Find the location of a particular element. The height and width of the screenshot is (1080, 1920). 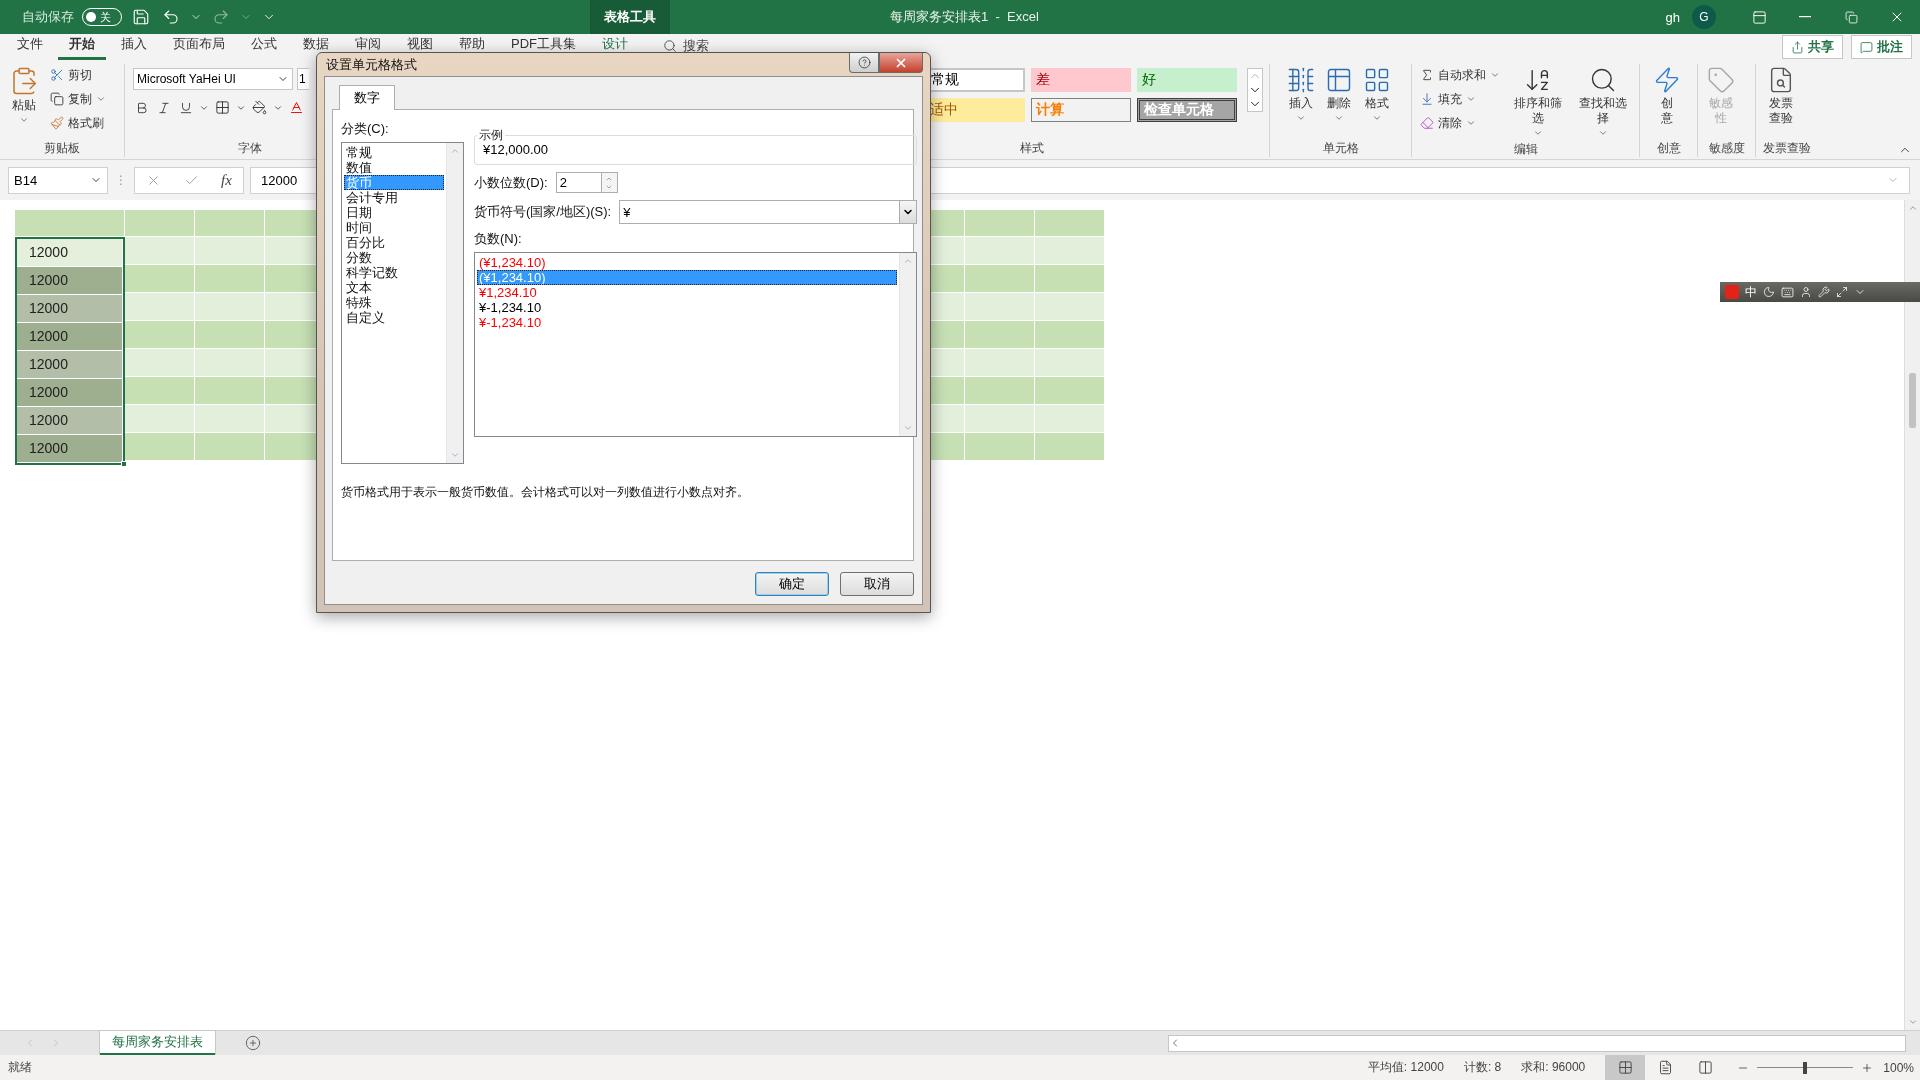

cut-button: 剪切 is located at coordinates (78, 75).